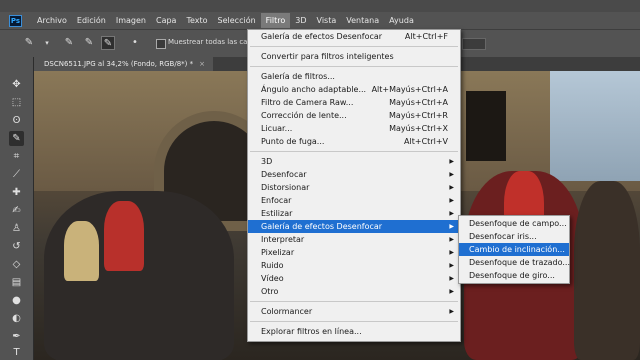  Describe the element at coordinates (322, 226) in the screenshot. I see `menu-item-label: Galería de efectos Desenfocar` at that location.